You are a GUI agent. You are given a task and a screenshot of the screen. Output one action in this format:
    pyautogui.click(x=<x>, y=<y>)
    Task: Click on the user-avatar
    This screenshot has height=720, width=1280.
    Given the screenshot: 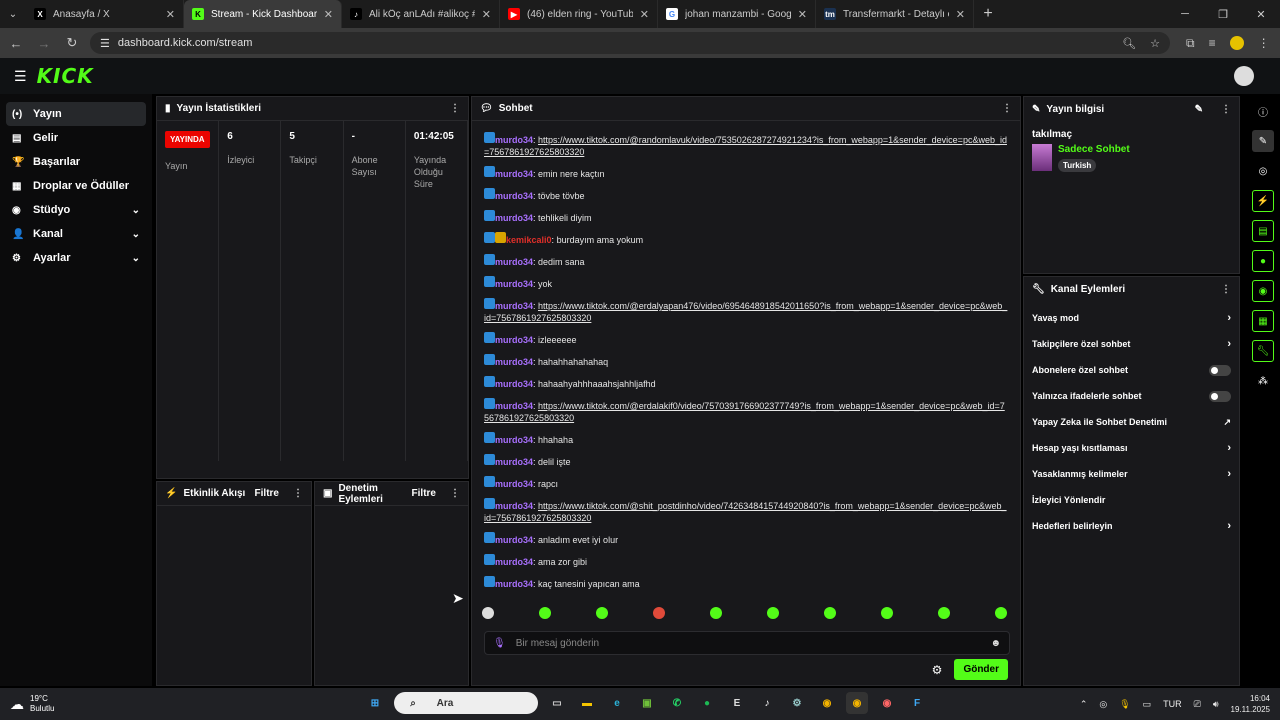 What is the action you would take?
    pyautogui.click(x=1244, y=76)
    